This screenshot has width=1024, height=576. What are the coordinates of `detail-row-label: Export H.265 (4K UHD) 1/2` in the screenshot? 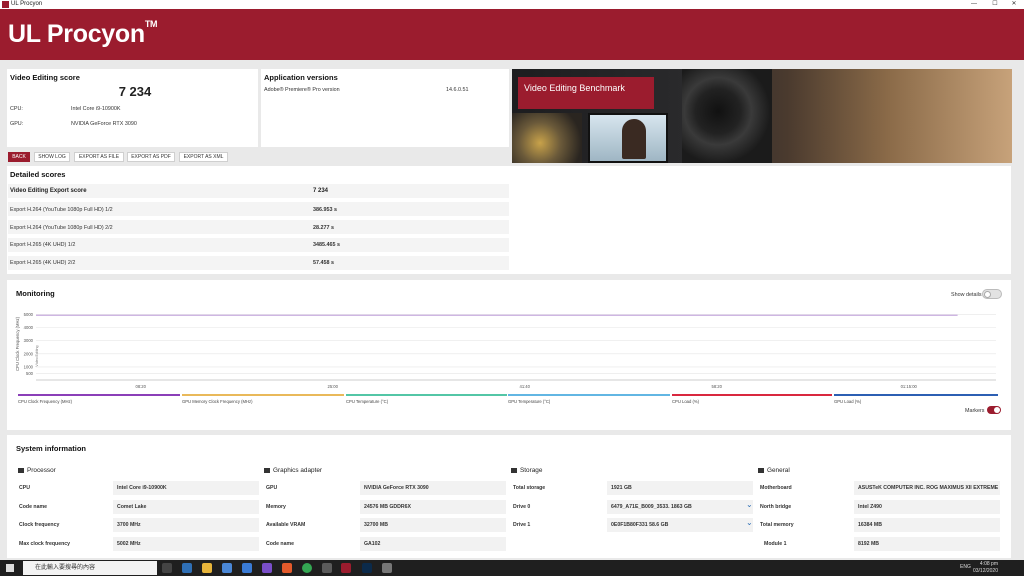 It's located at (43, 245).